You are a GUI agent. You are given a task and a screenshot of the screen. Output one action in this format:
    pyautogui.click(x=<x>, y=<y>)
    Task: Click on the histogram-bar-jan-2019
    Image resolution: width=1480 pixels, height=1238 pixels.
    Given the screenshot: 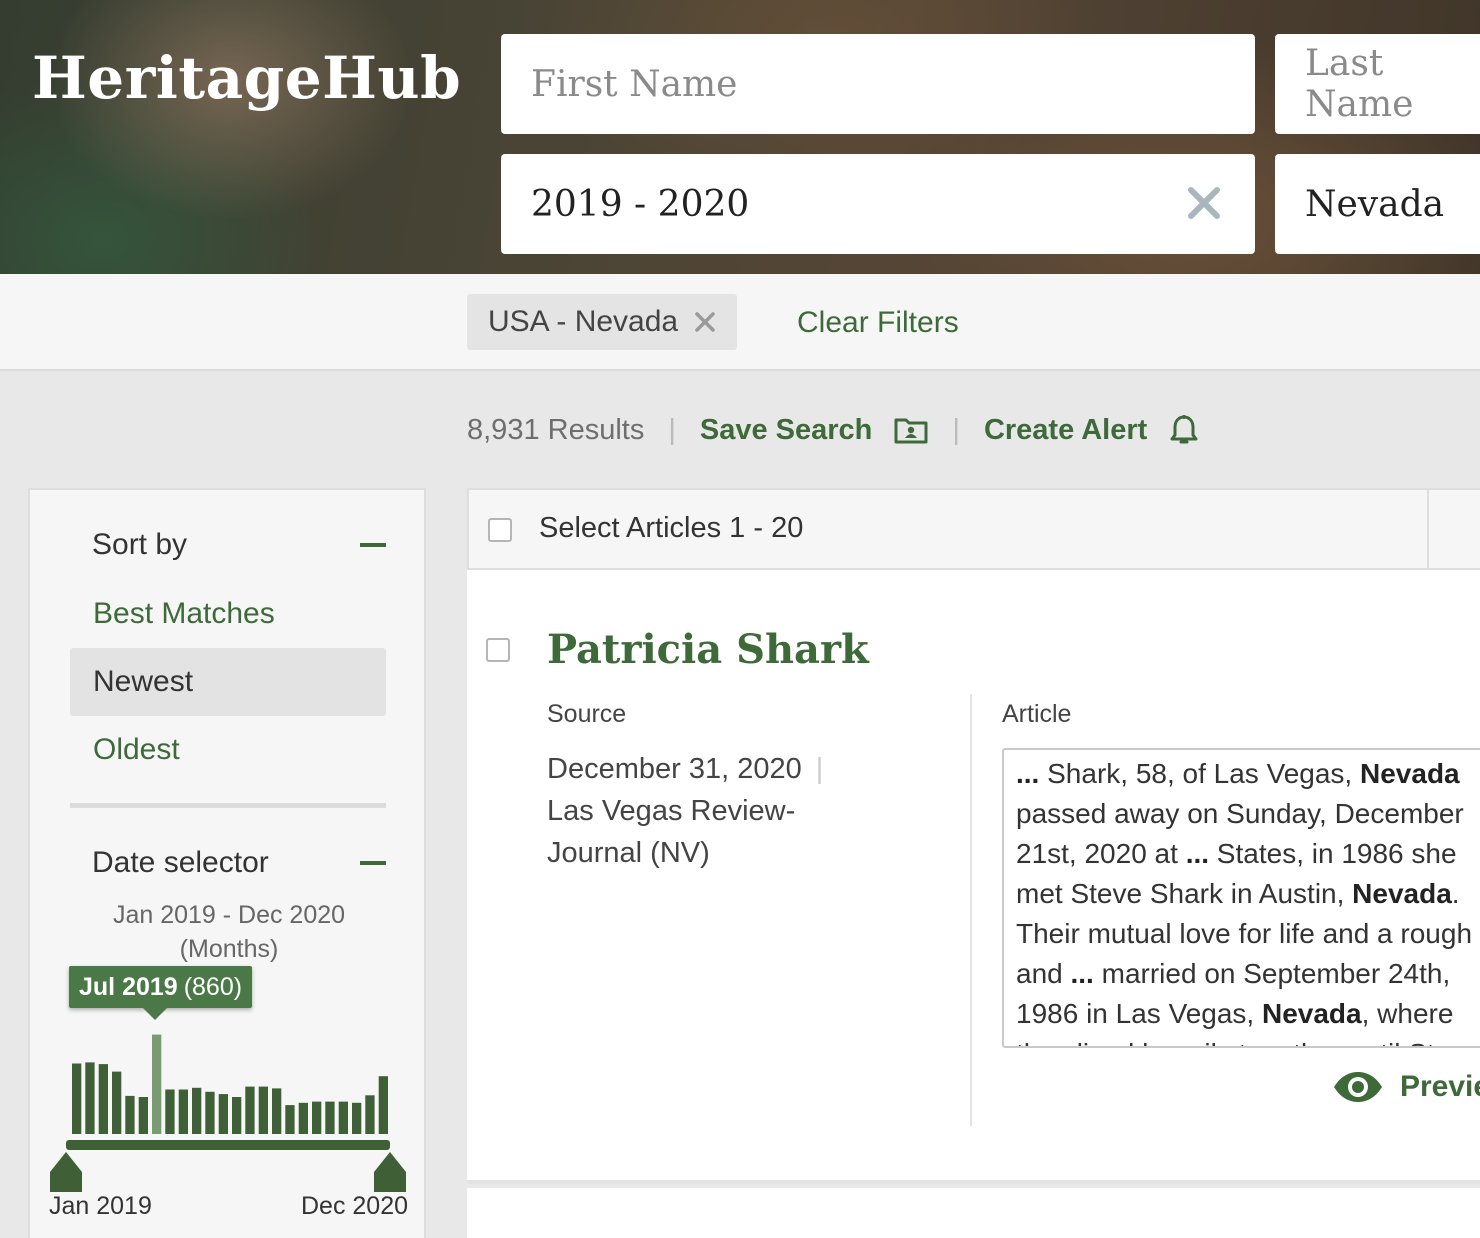 What is the action you would take?
    pyautogui.click(x=77, y=1099)
    